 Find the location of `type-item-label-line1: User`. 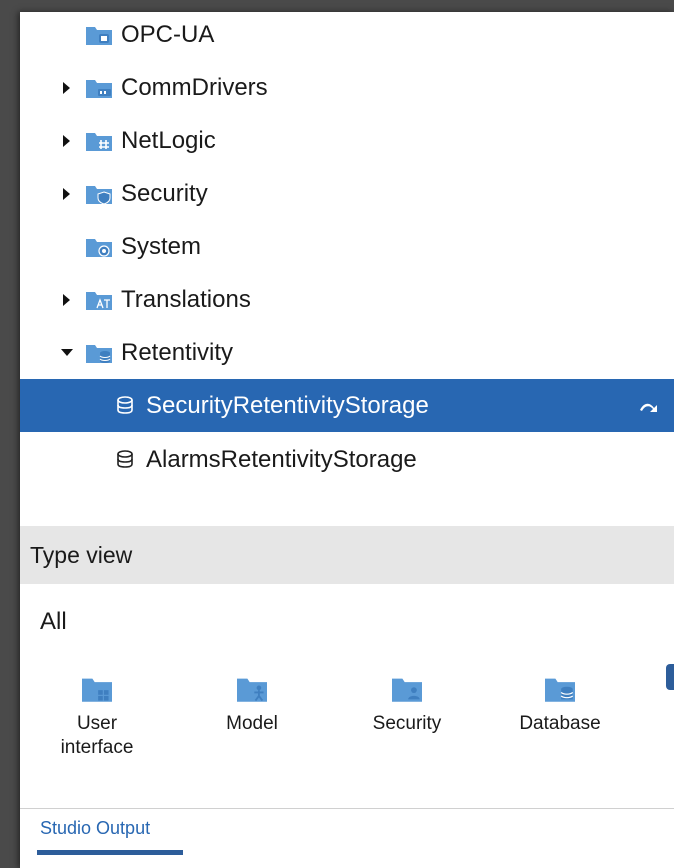

type-item-label-line1: User is located at coordinates (97, 723).